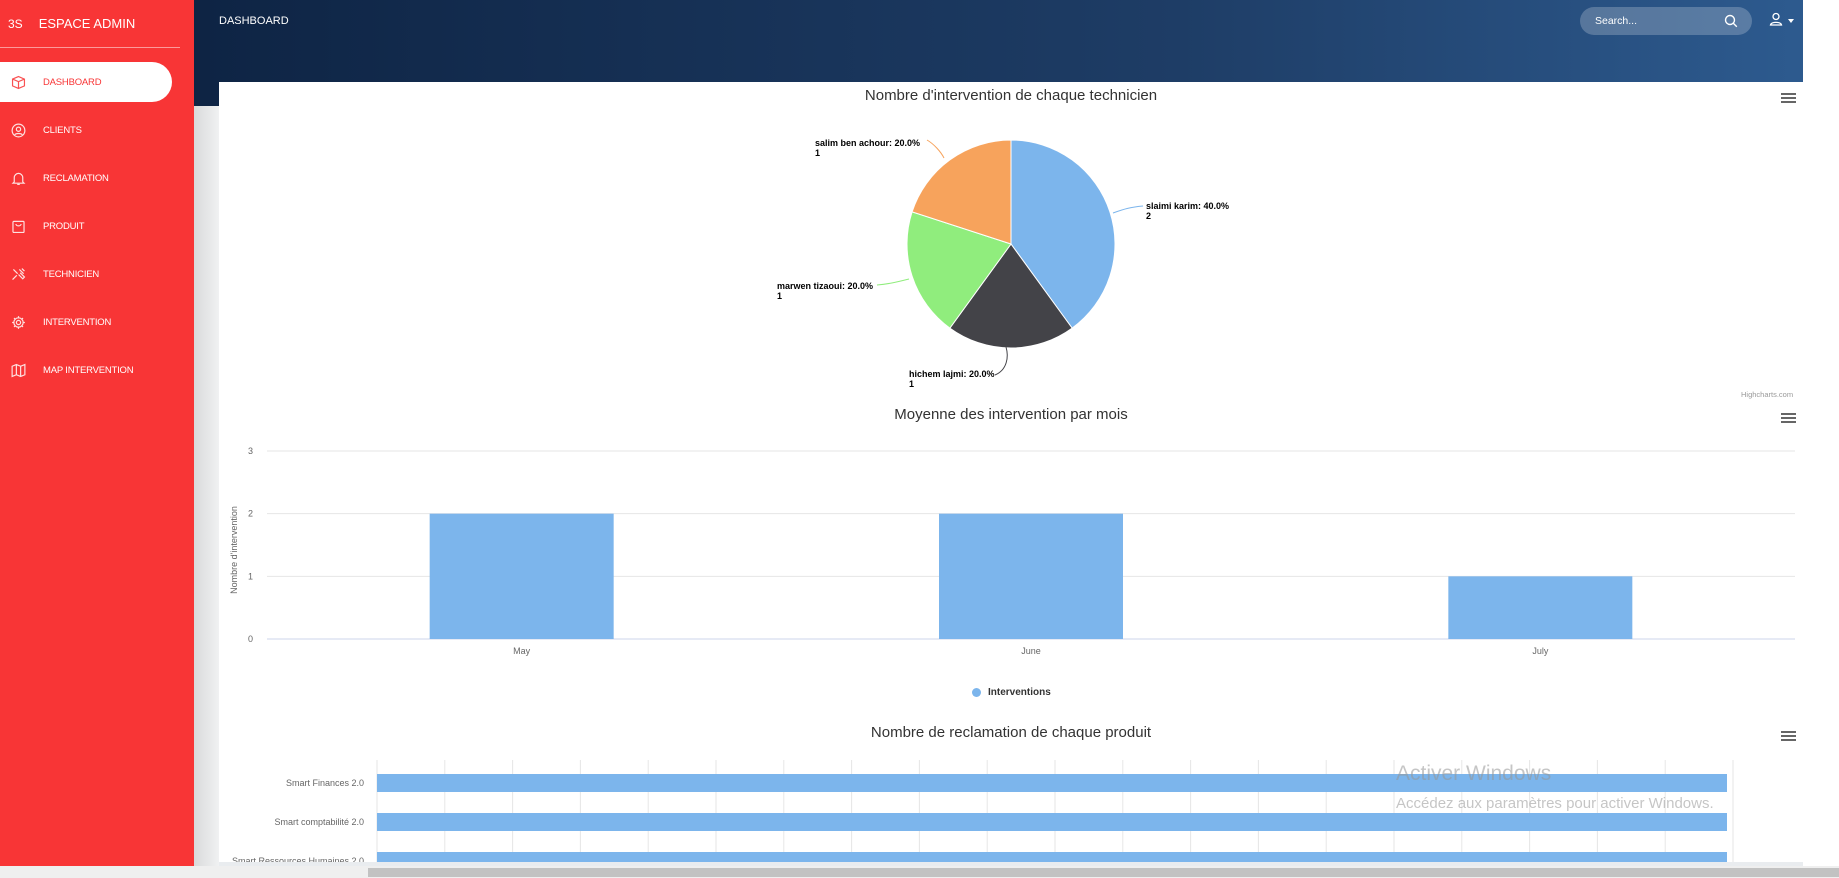 The width and height of the screenshot is (1839, 878). Describe the element at coordinates (250, 639) in the screenshot. I see `y-tick-label: 0` at that location.